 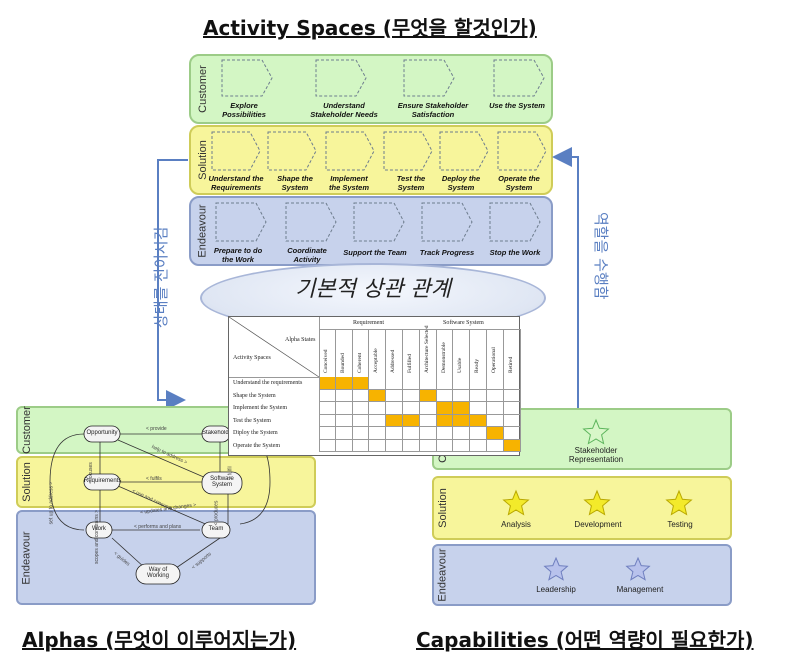 I want to click on activity-label: Operate the System, so click(x=519, y=183).